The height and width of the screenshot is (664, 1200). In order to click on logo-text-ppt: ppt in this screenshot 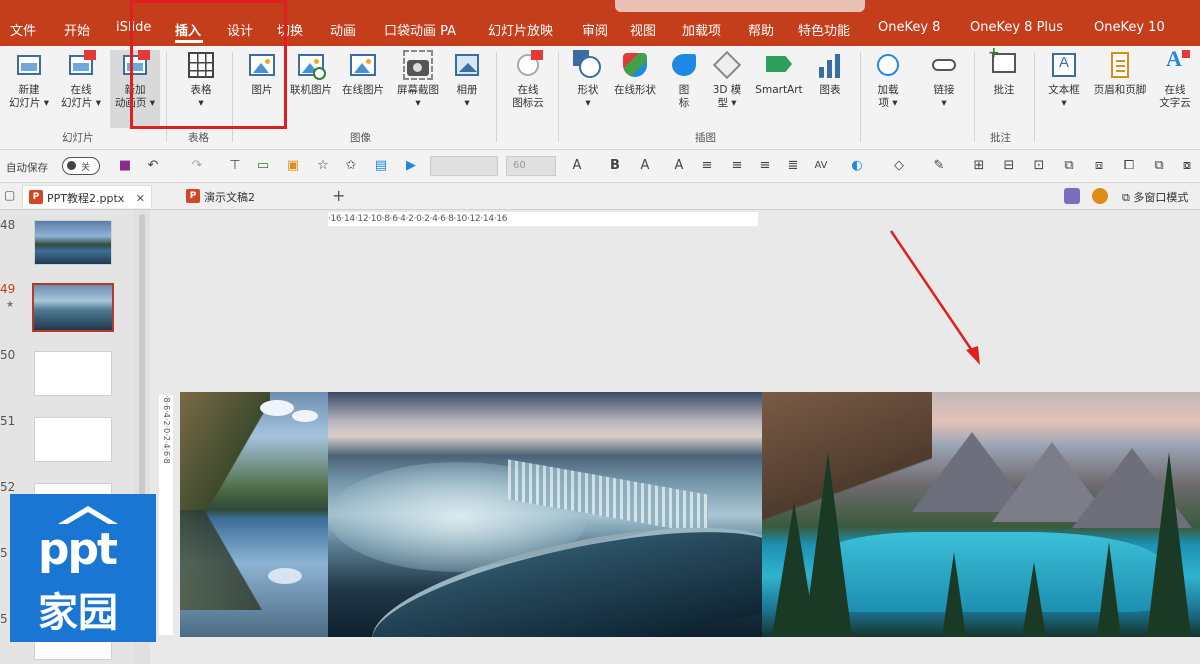, I will do `click(78, 549)`.